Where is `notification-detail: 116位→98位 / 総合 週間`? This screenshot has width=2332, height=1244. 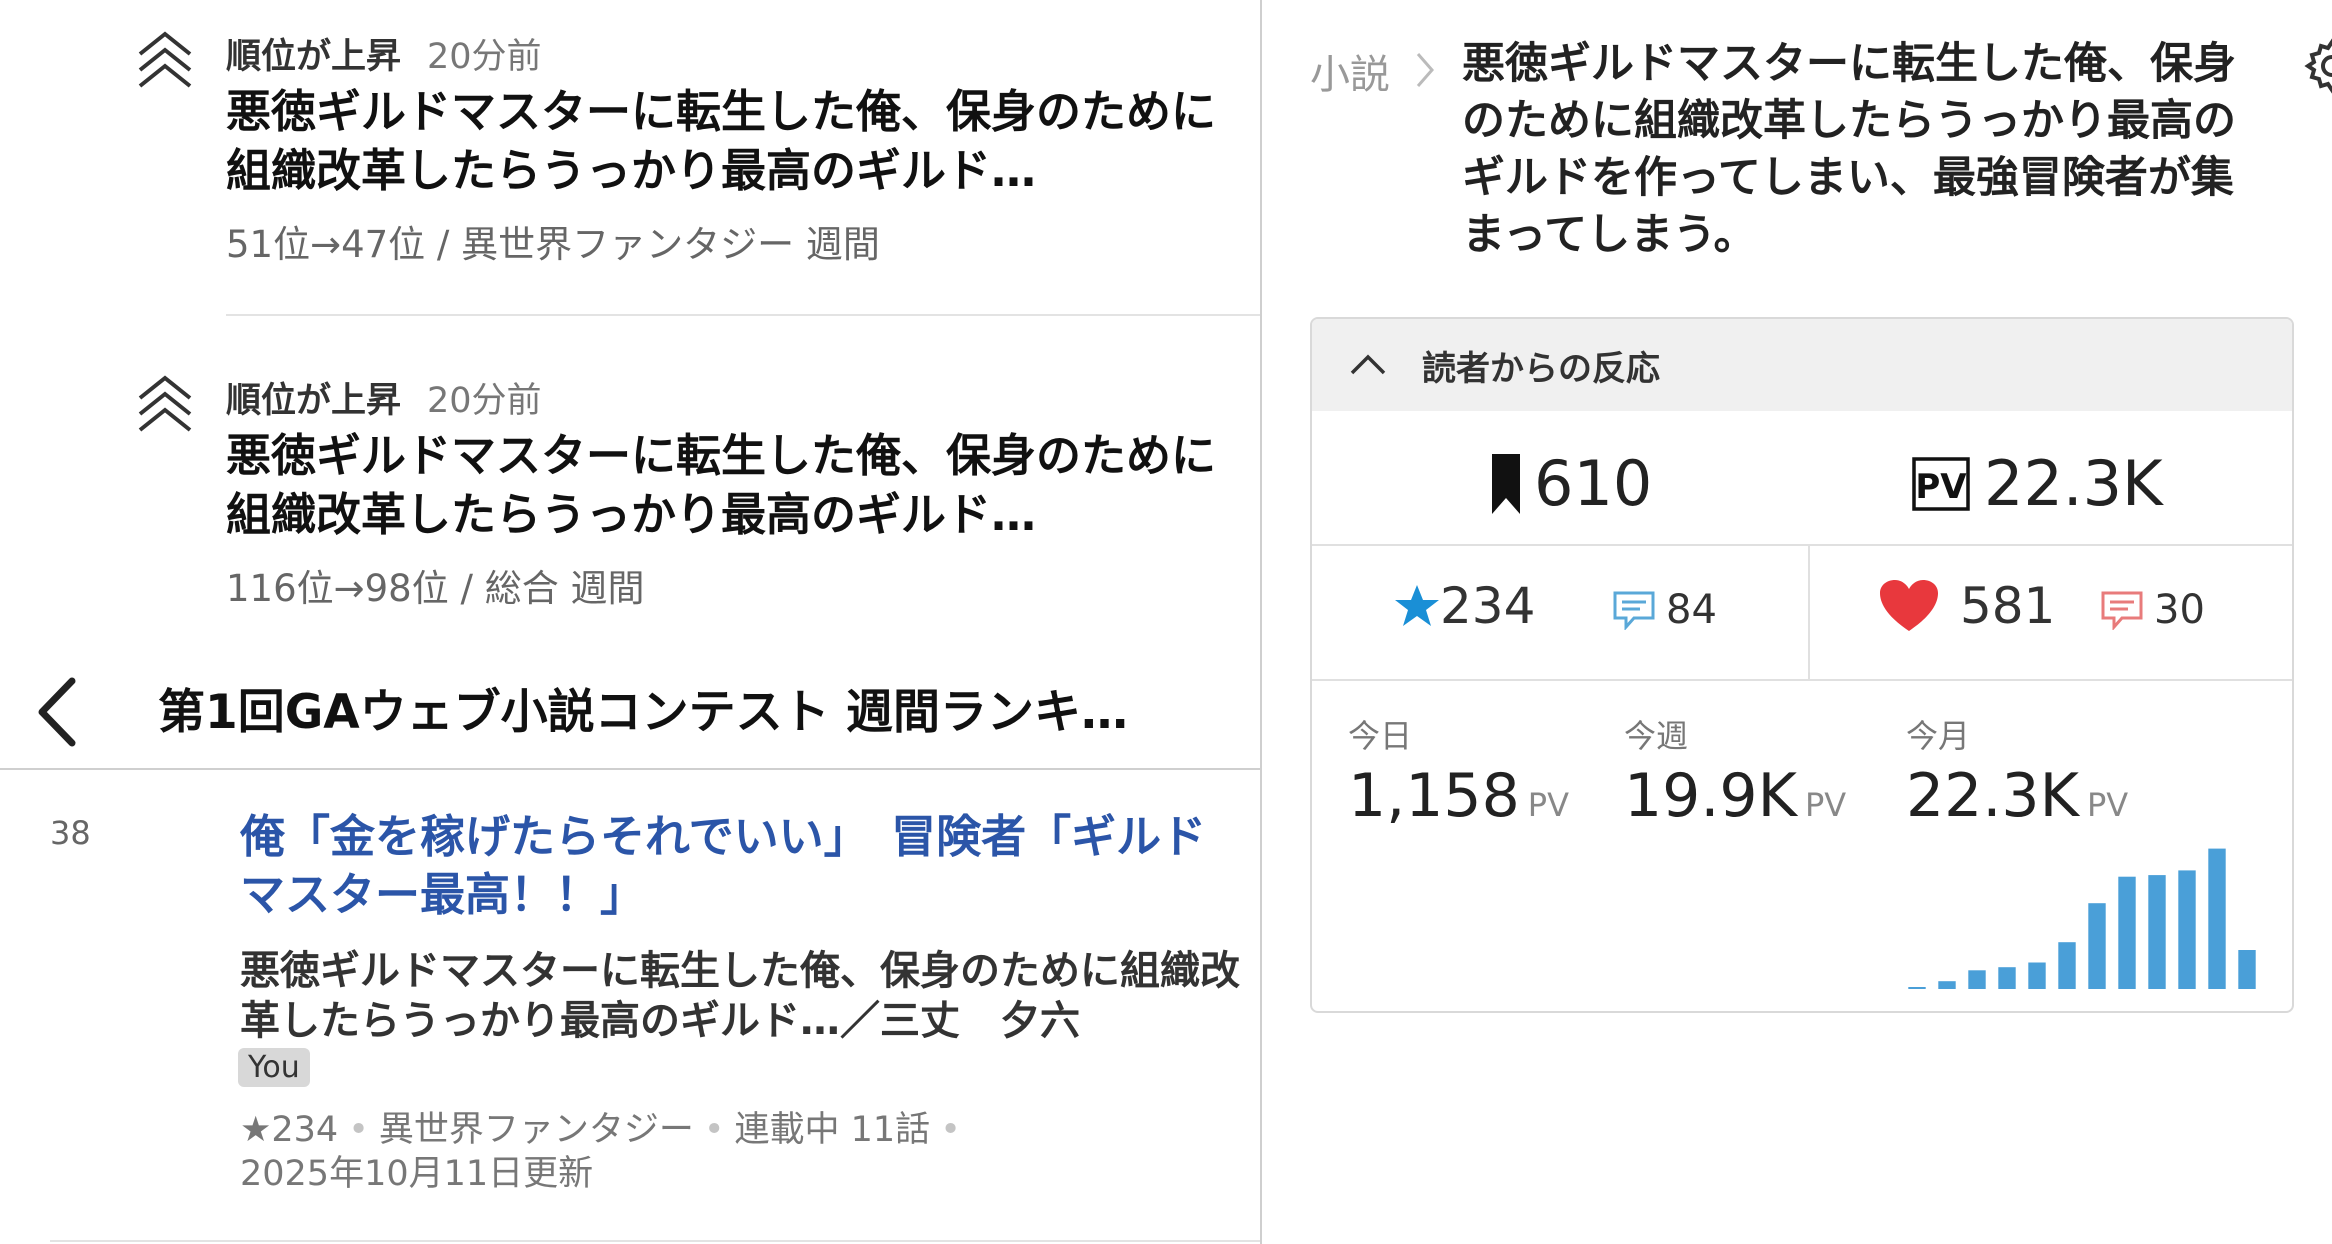 notification-detail: 116位→98位 / 総合 週間 is located at coordinates (435, 588).